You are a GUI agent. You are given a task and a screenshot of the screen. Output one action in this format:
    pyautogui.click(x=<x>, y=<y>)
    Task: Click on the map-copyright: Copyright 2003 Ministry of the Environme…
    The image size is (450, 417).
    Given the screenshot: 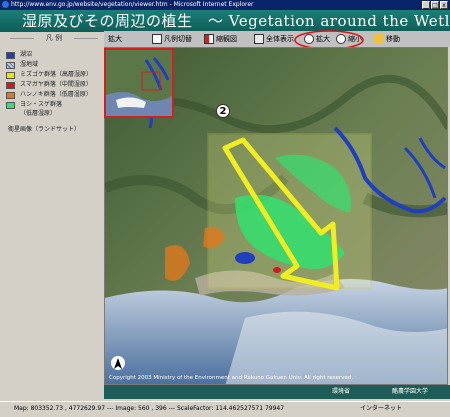 What is the action you would take?
    pyautogui.click(x=231, y=378)
    